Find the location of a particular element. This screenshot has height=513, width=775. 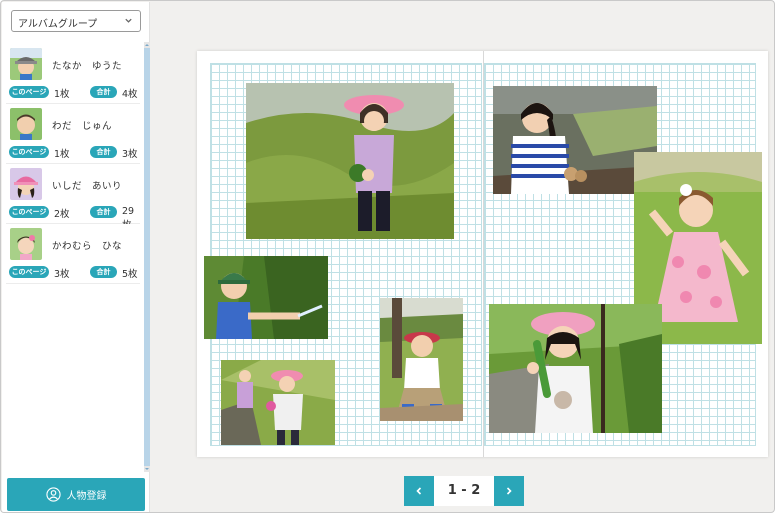

person-item: たなか ゆうた このページ 1枚 合計 4枚 is located at coordinates (73, 74).